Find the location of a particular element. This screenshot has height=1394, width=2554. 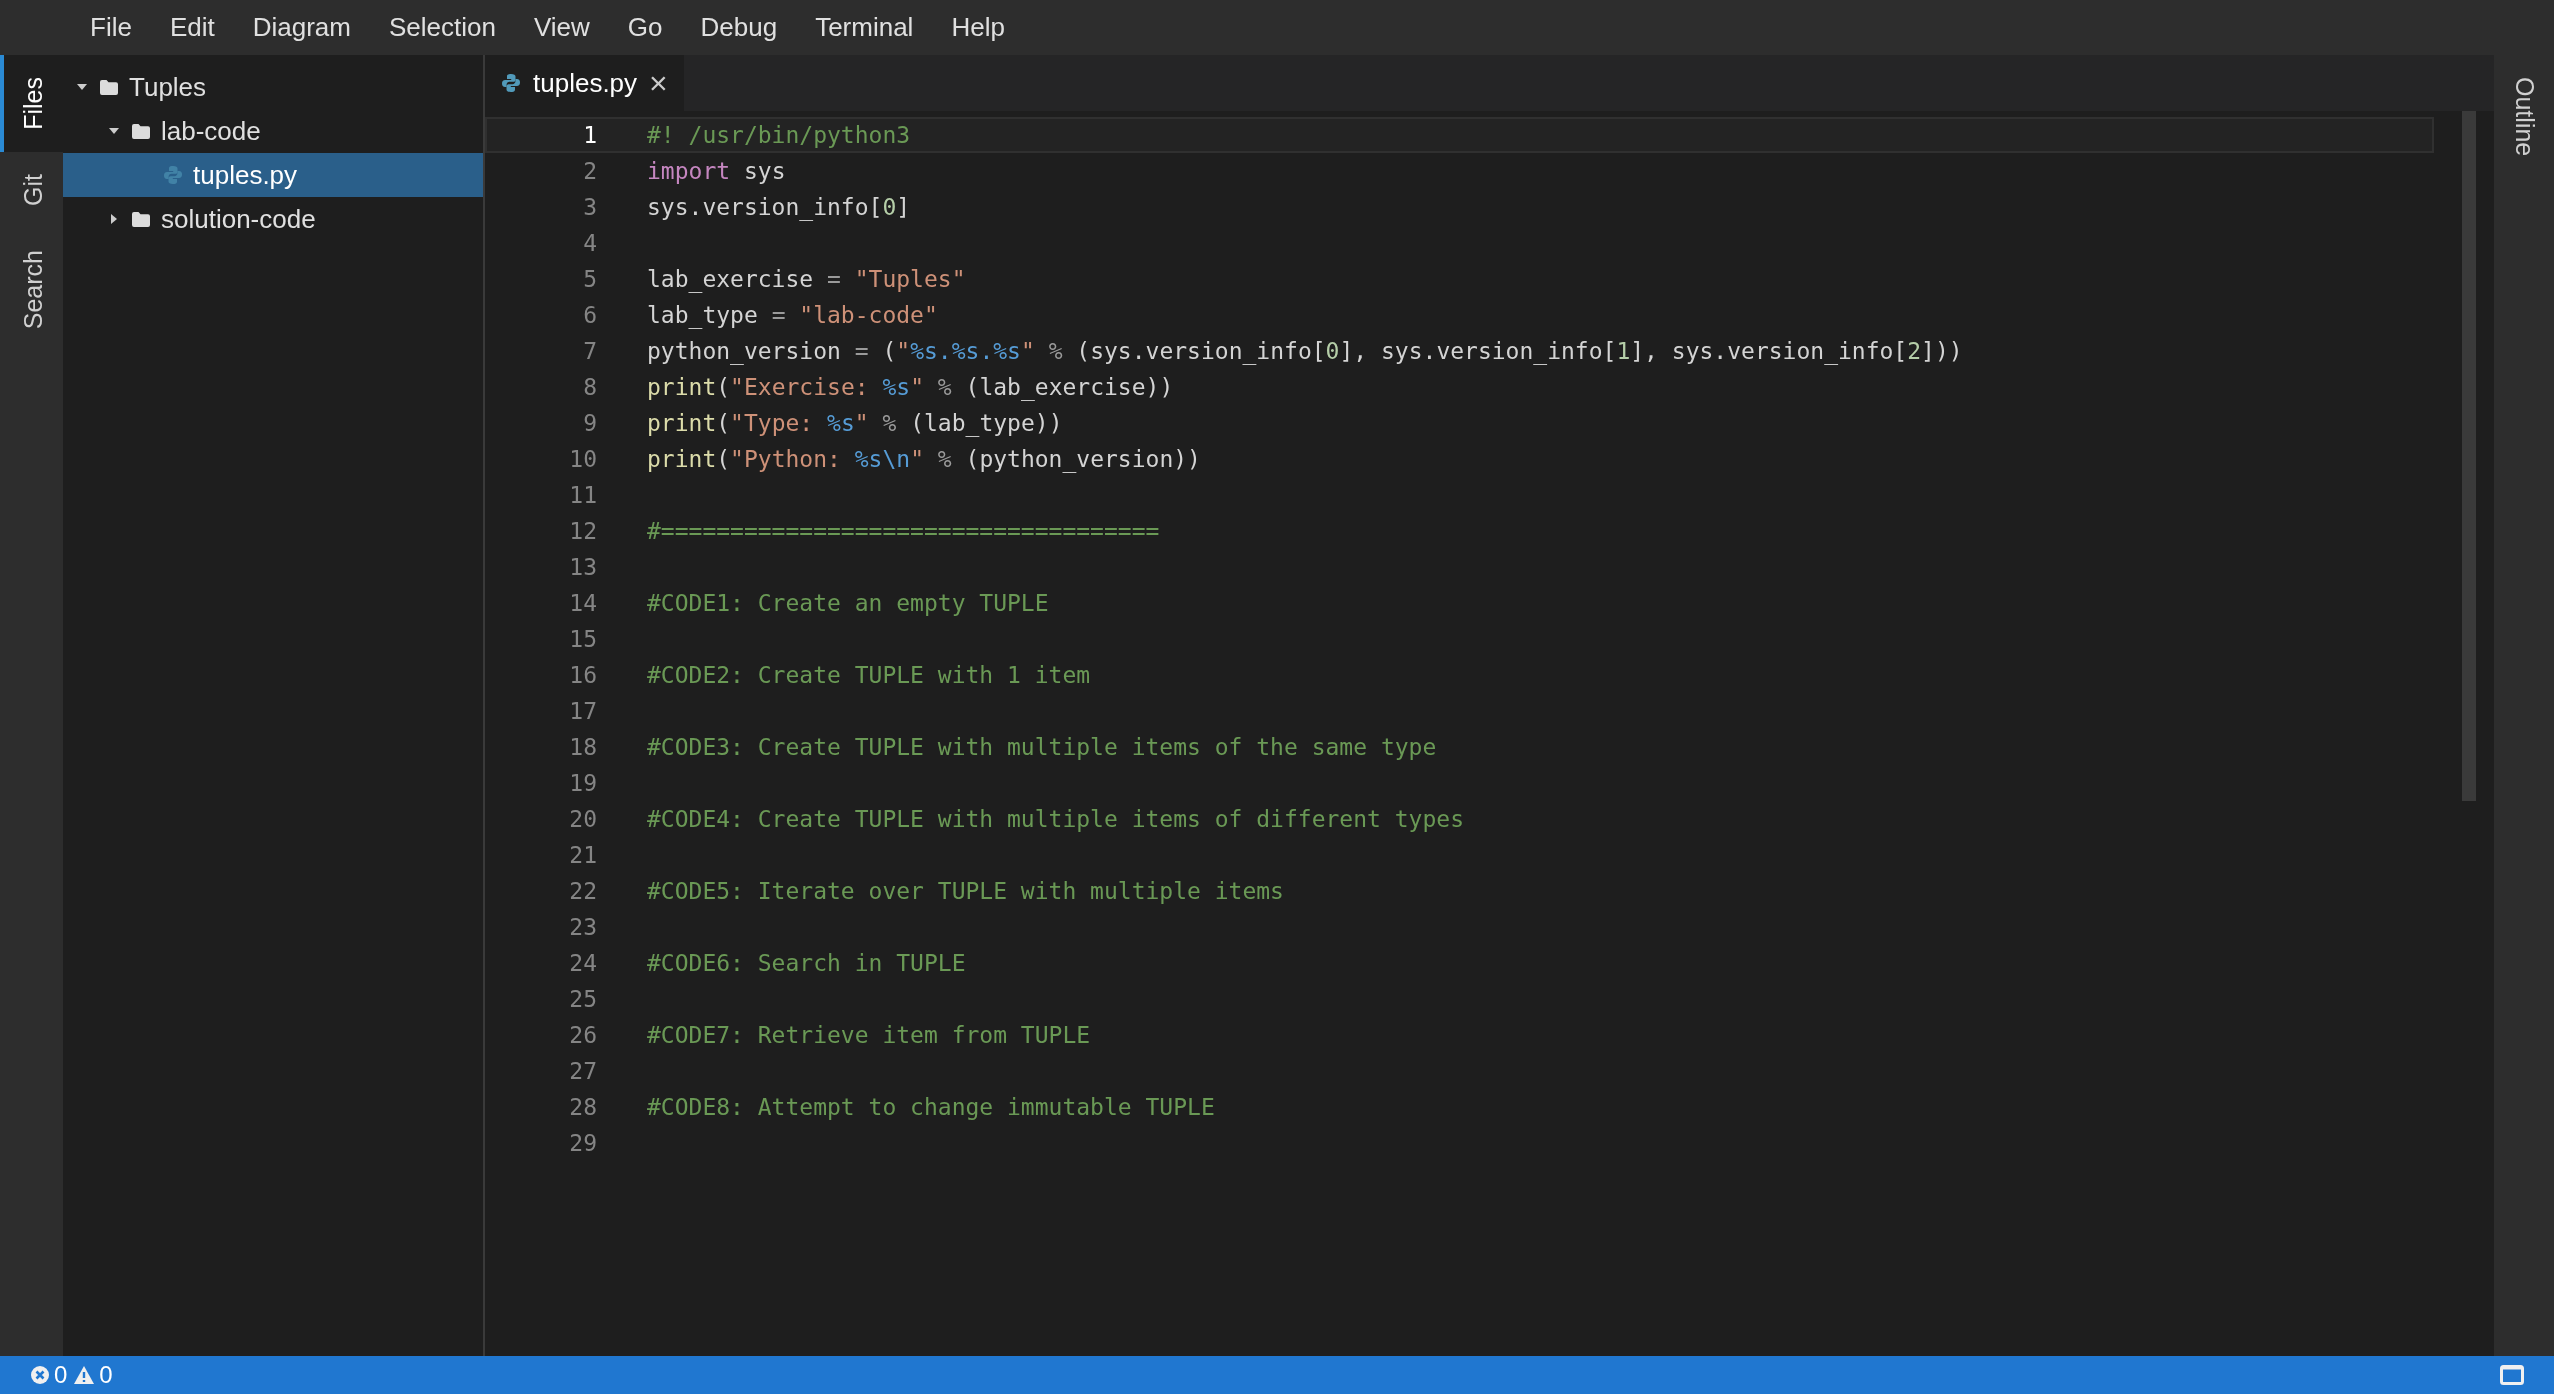

side-tab: Files is located at coordinates (31, 103).